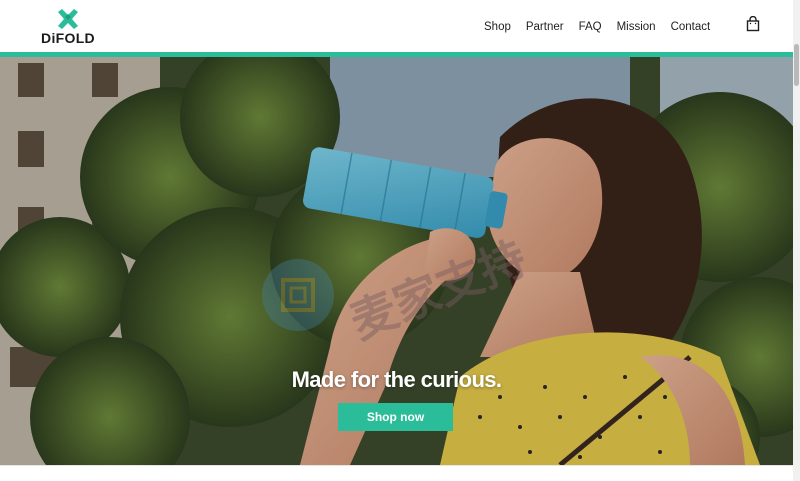  I want to click on nav-item-faq: FAQ, so click(590, 27).